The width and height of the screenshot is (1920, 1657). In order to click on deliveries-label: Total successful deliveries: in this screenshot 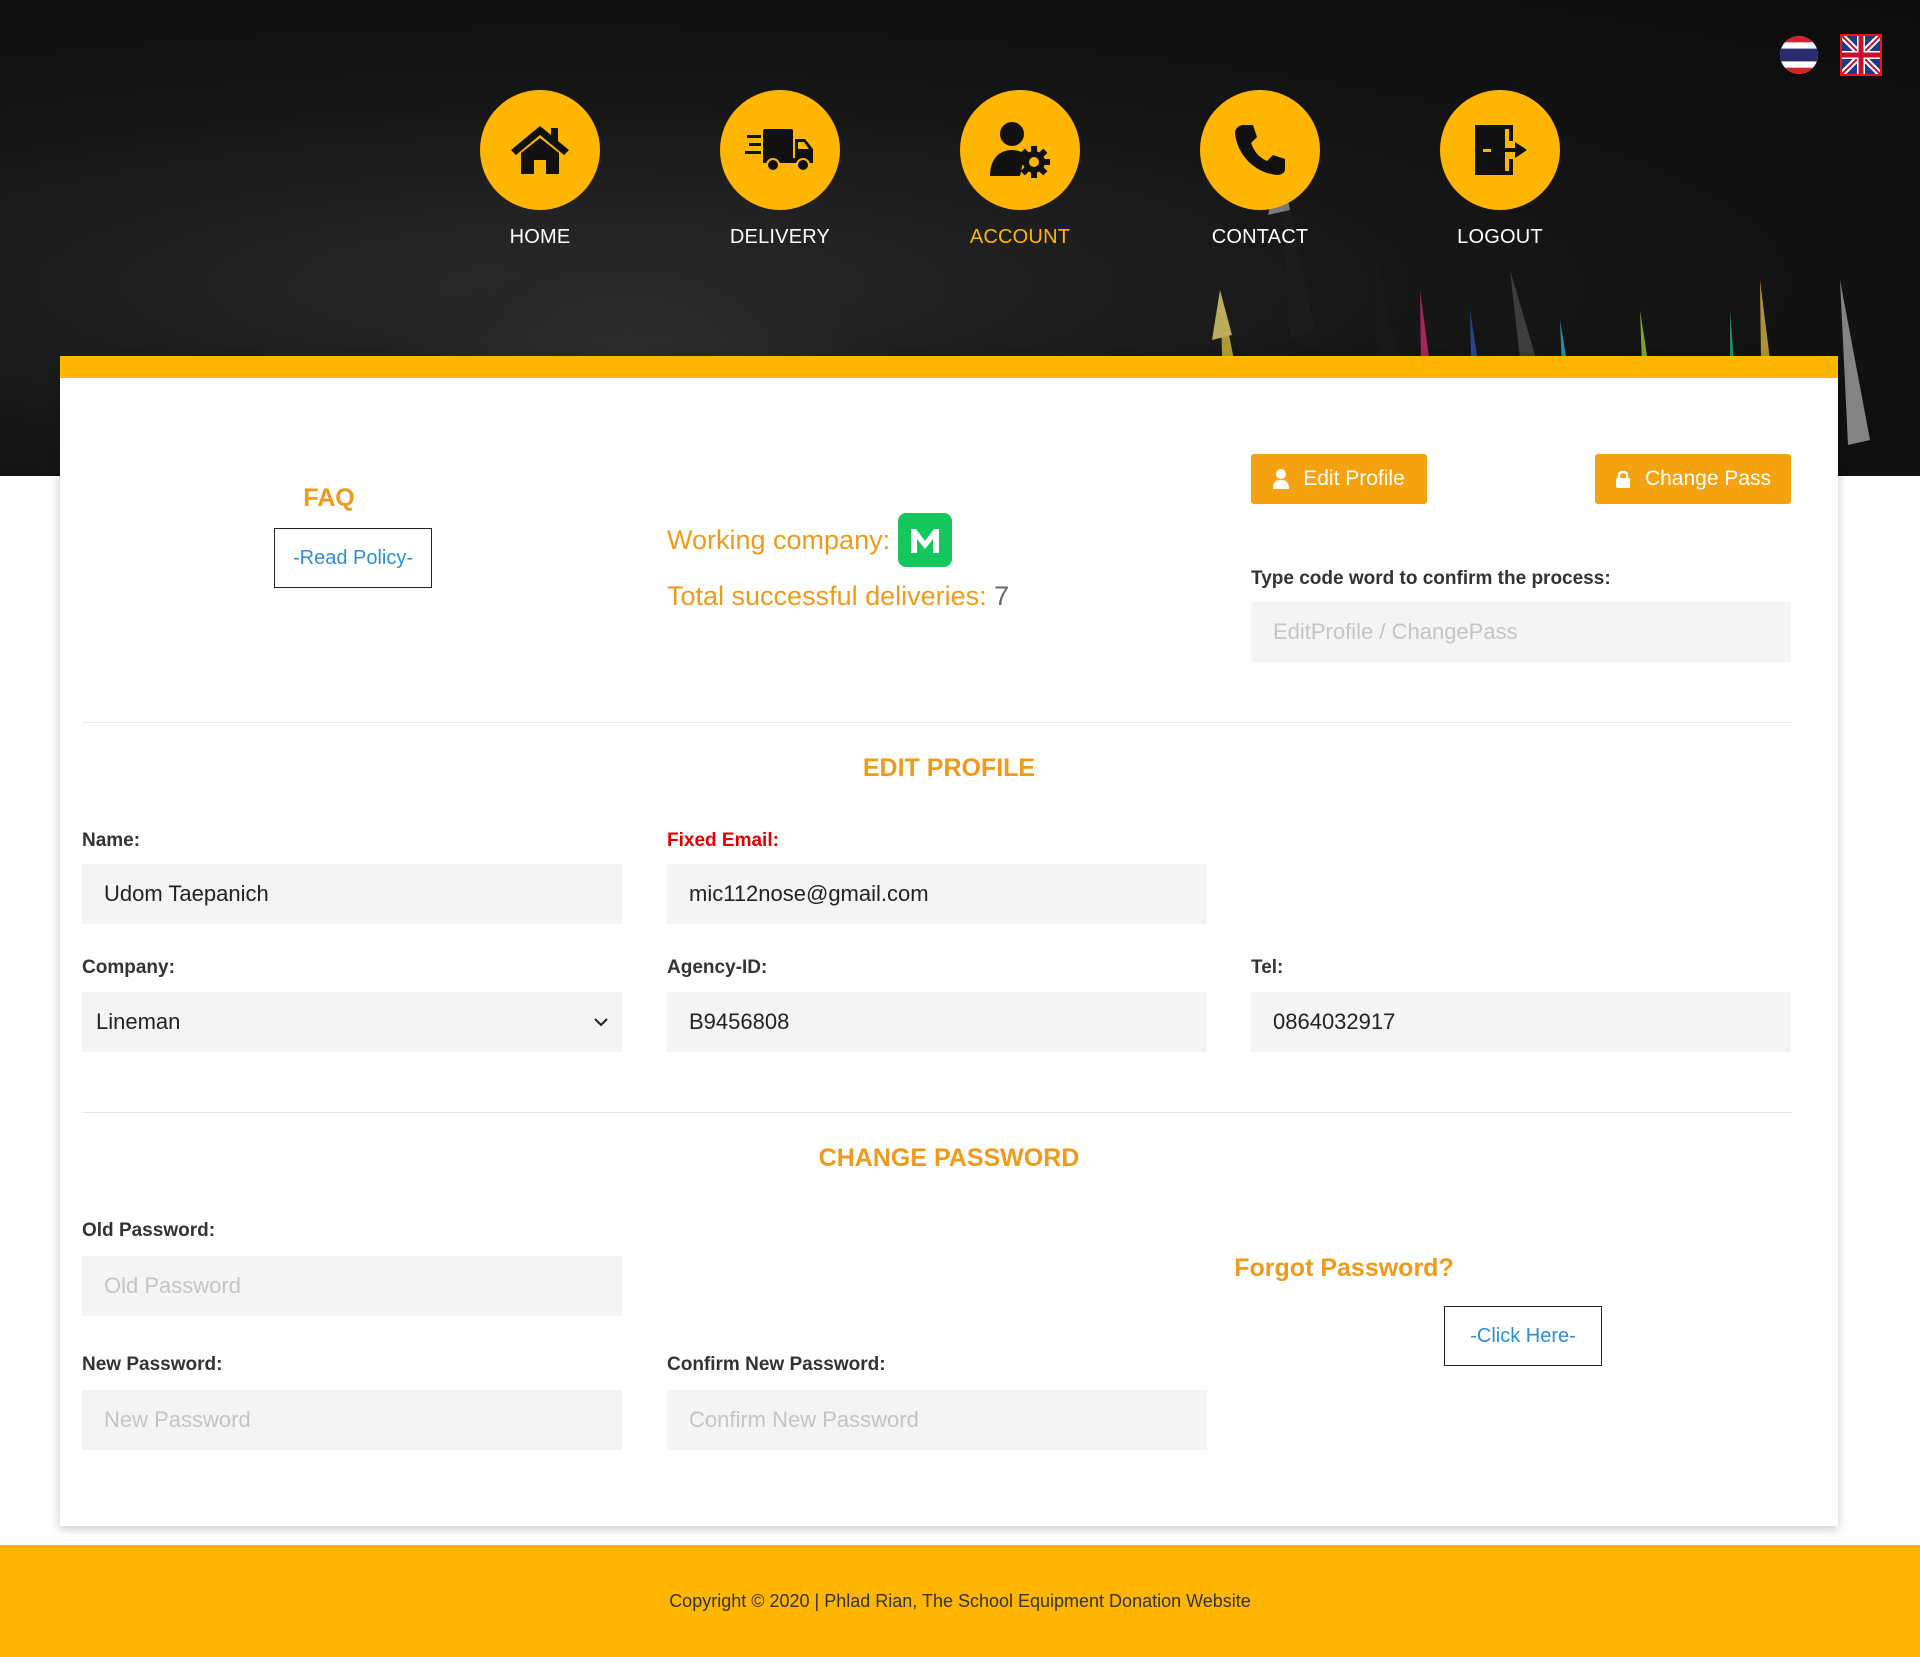, I will do `click(827, 596)`.